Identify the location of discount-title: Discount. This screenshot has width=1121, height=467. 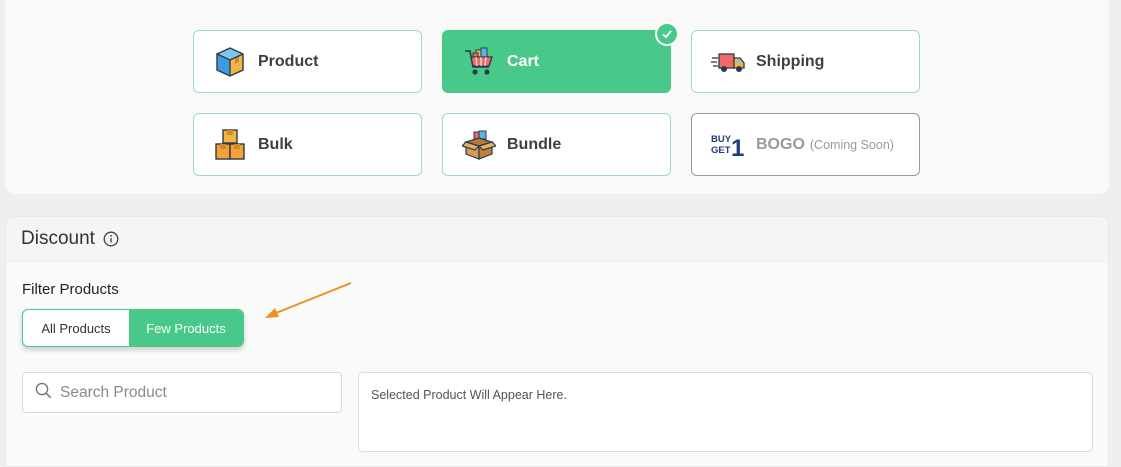
(58, 238).